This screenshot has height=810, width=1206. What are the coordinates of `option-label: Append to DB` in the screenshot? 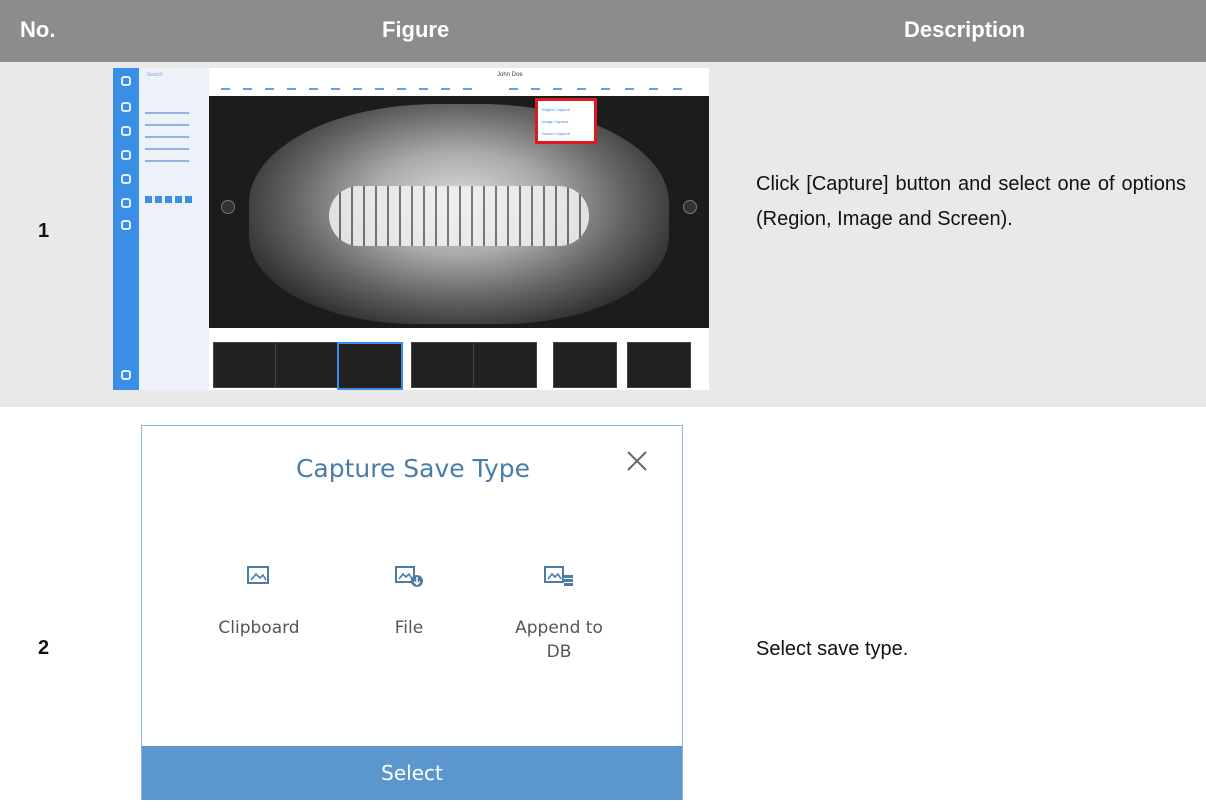 It's located at (559, 640).